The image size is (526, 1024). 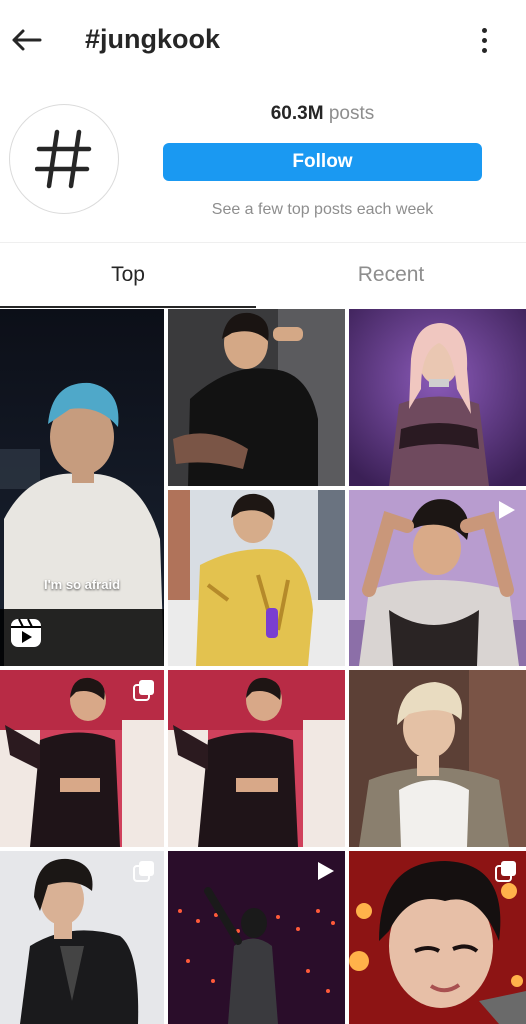 I want to click on tab-recent: Recent, so click(x=391, y=275).